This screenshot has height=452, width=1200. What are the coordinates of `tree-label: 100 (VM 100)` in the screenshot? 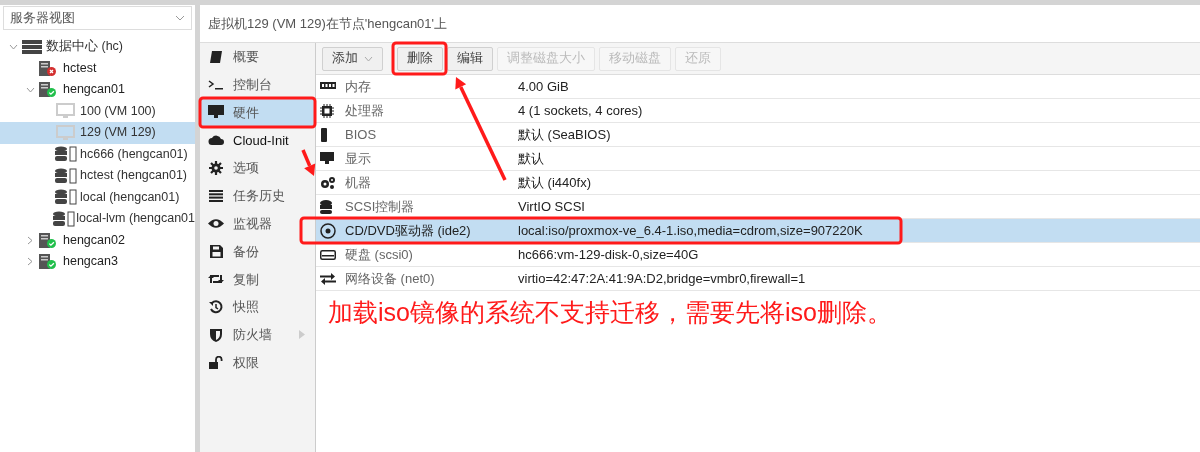 It's located at (118, 111).